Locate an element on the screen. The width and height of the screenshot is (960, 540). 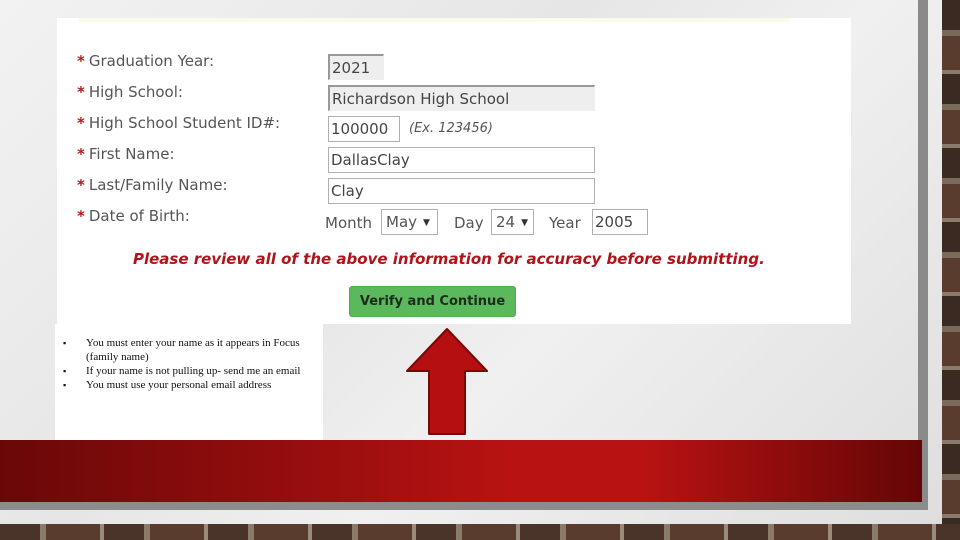
graduation-year-field: 2021 is located at coordinates (356, 67).